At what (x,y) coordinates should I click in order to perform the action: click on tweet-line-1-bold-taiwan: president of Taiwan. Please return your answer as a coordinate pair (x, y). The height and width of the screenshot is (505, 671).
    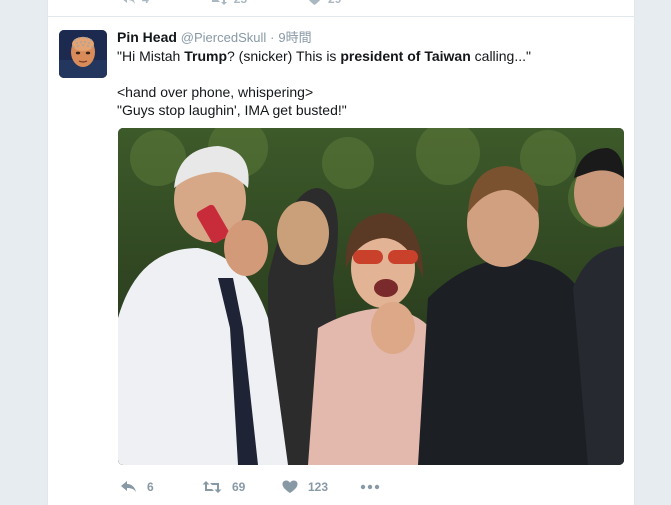
    Looking at the image, I should click on (405, 56).